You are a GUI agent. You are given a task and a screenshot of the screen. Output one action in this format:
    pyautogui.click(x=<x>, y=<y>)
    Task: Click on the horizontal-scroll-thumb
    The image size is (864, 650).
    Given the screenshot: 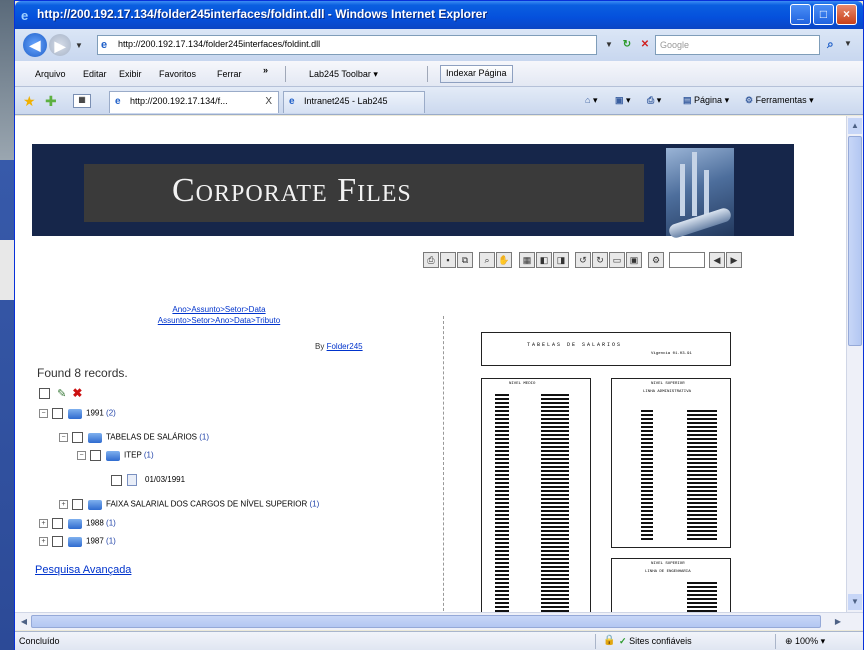 What is the action you would take?
    pyautogui.click(x=426, y=621)
    